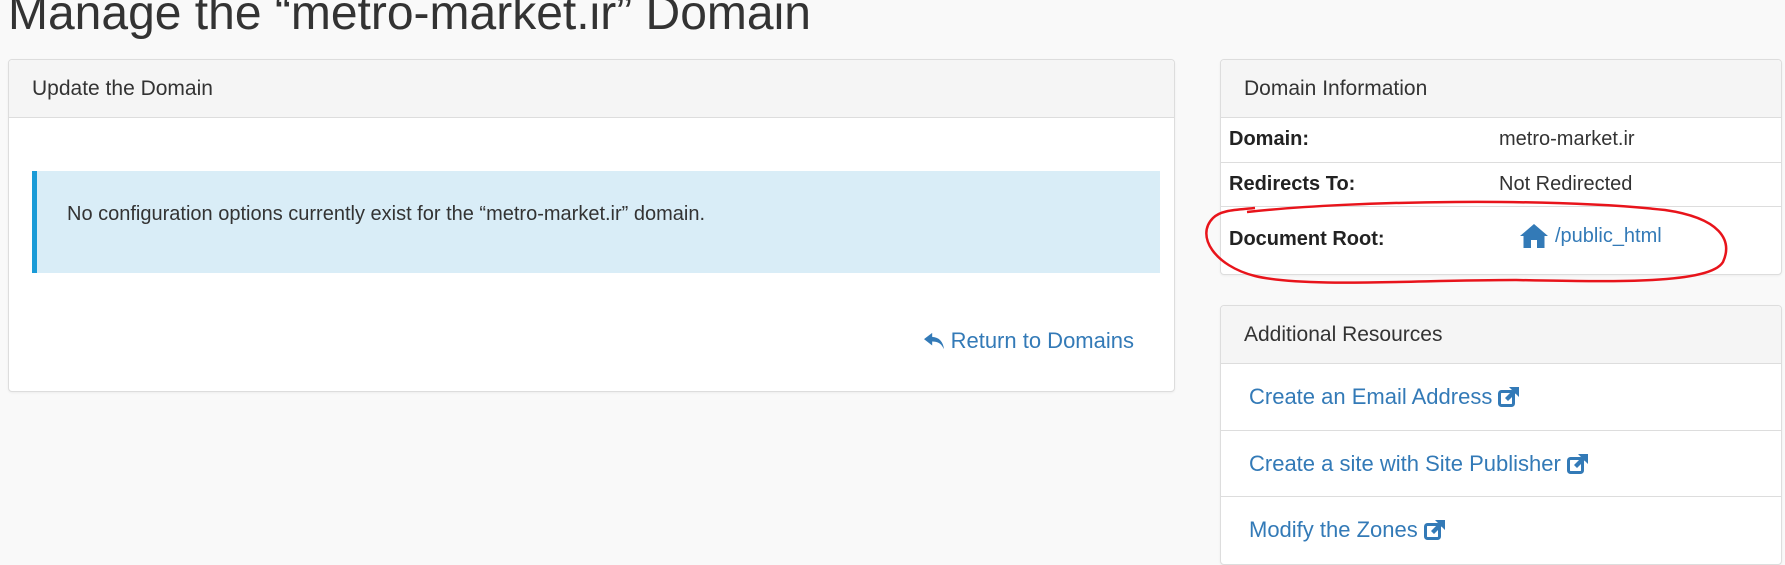  Describe the element at coordinates (1269, 139) in the screenshot. I see `domain-label: Domain:` at that location.